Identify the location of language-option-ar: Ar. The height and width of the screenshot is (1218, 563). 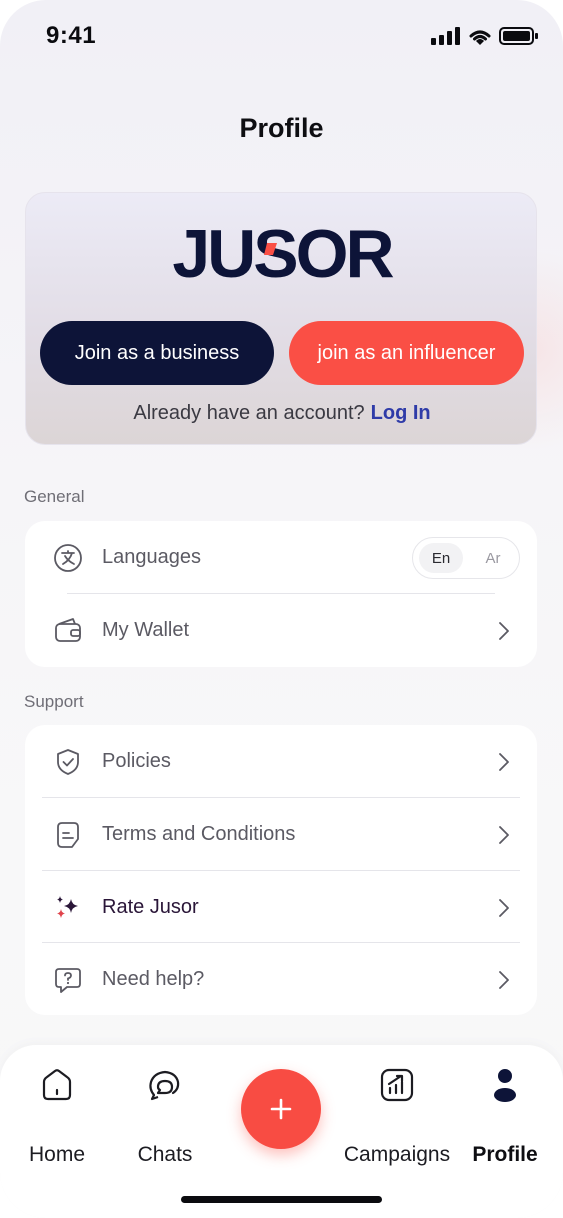
(493, 558).